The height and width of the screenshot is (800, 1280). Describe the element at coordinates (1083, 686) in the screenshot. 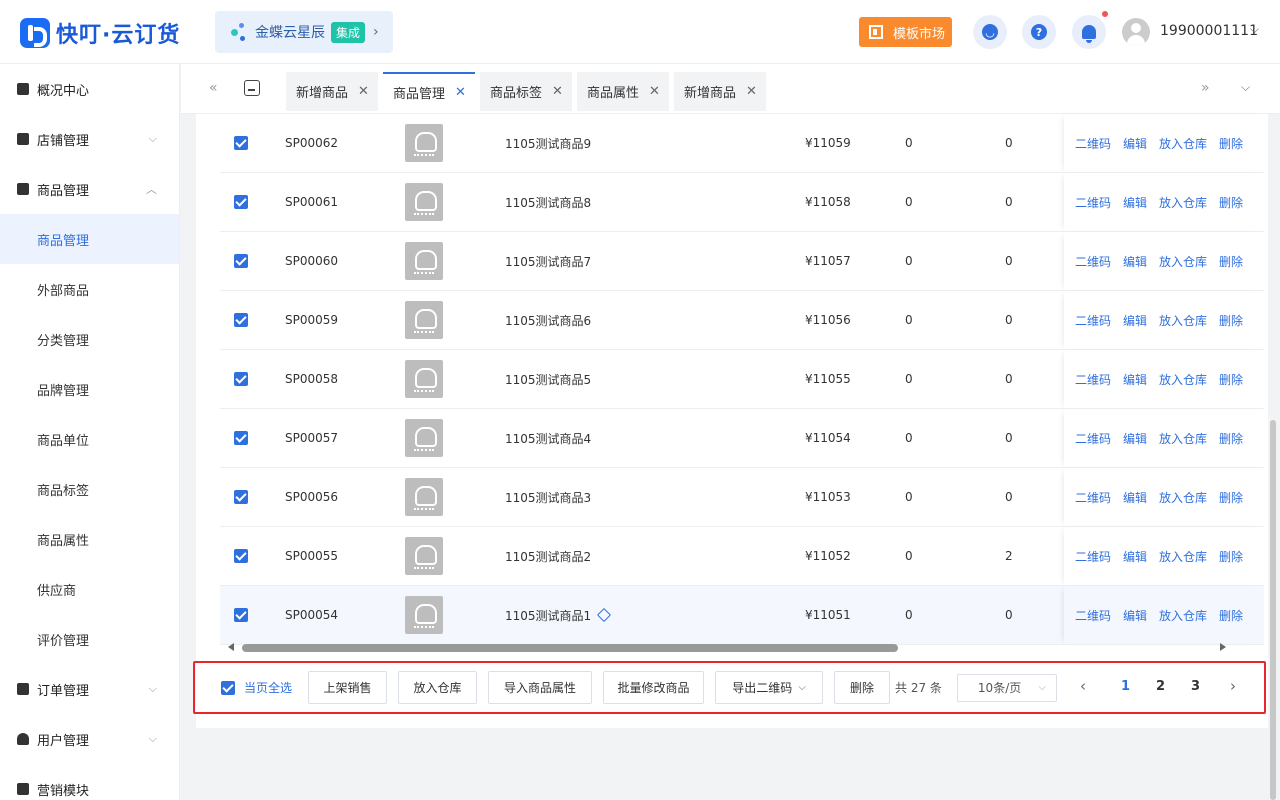

I see `prev-page-icon: ‹` at that location.